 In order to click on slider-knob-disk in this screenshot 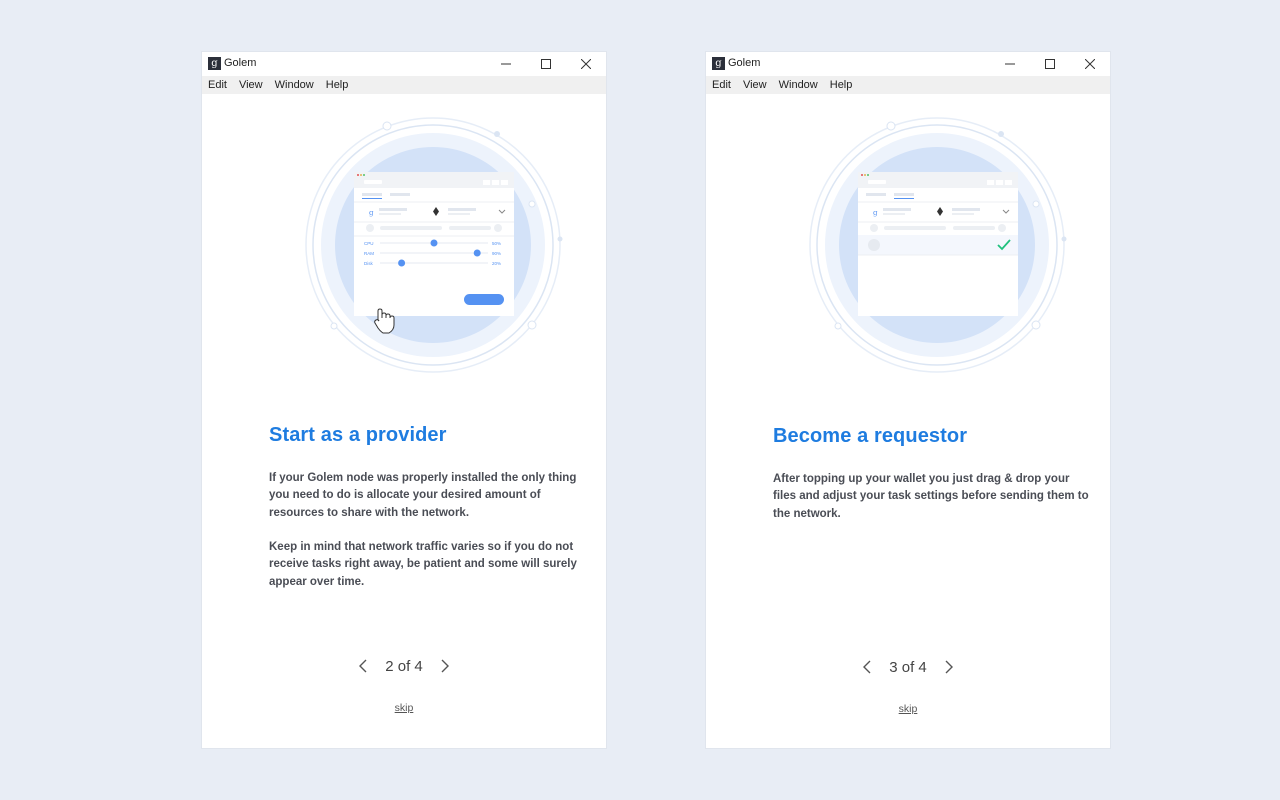, I will do `click(402, 263)`.